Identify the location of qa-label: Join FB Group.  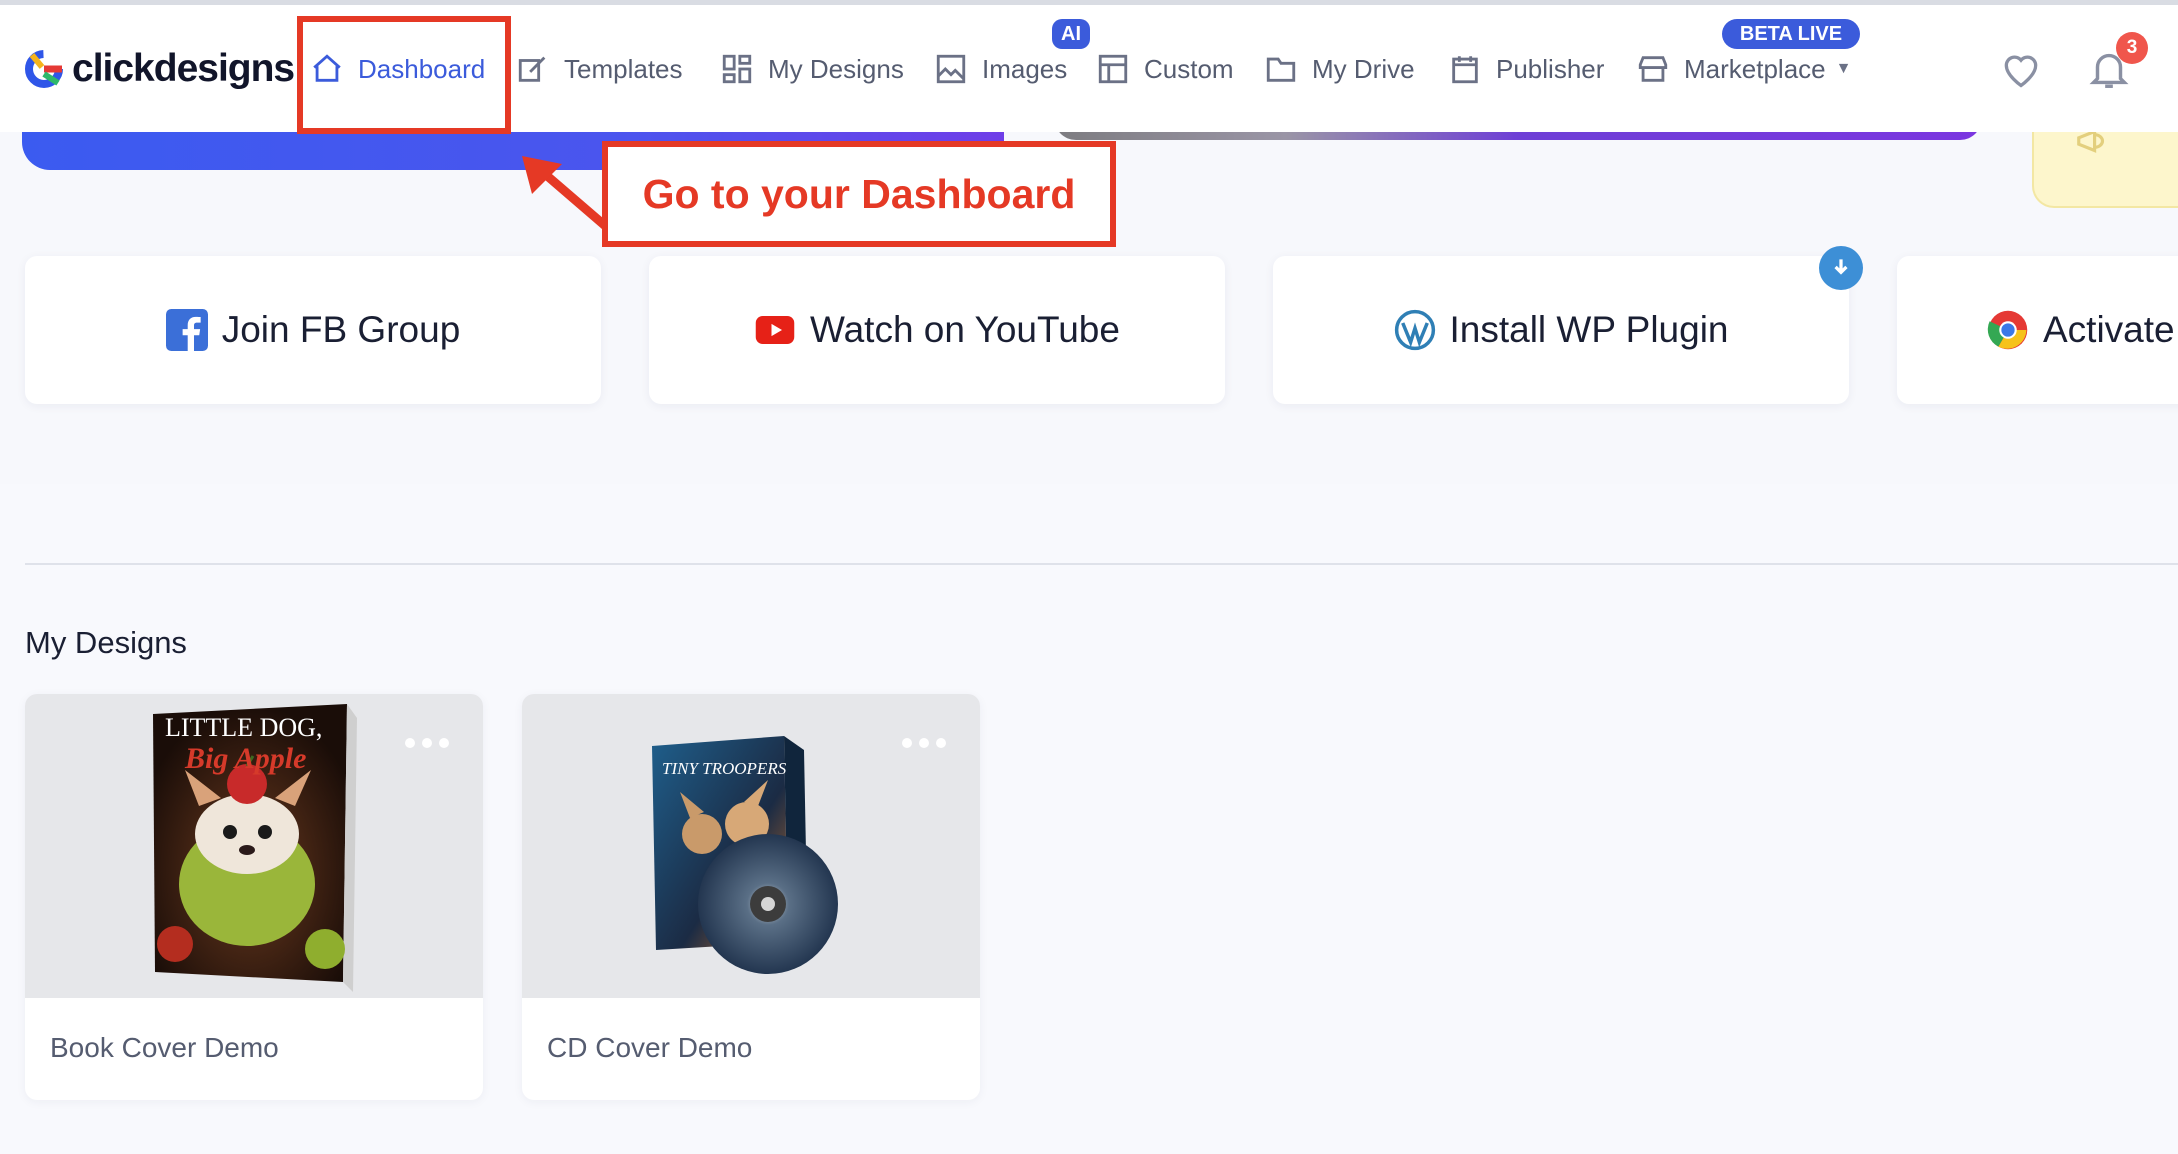
(341, 329).